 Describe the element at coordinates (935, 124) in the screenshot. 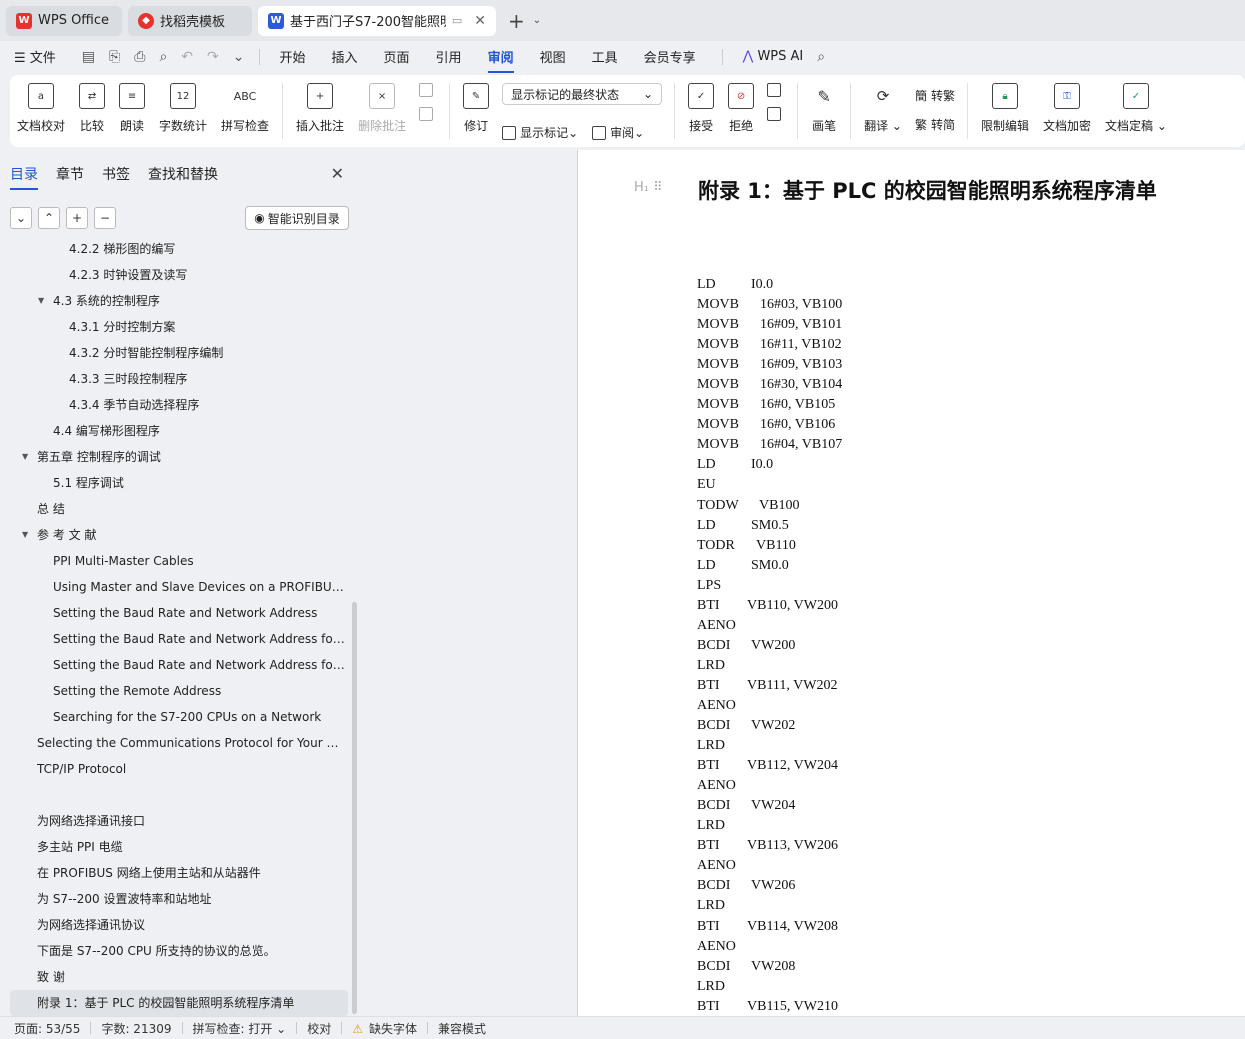

I see `to-simplified-button: 繁转简` at that location.